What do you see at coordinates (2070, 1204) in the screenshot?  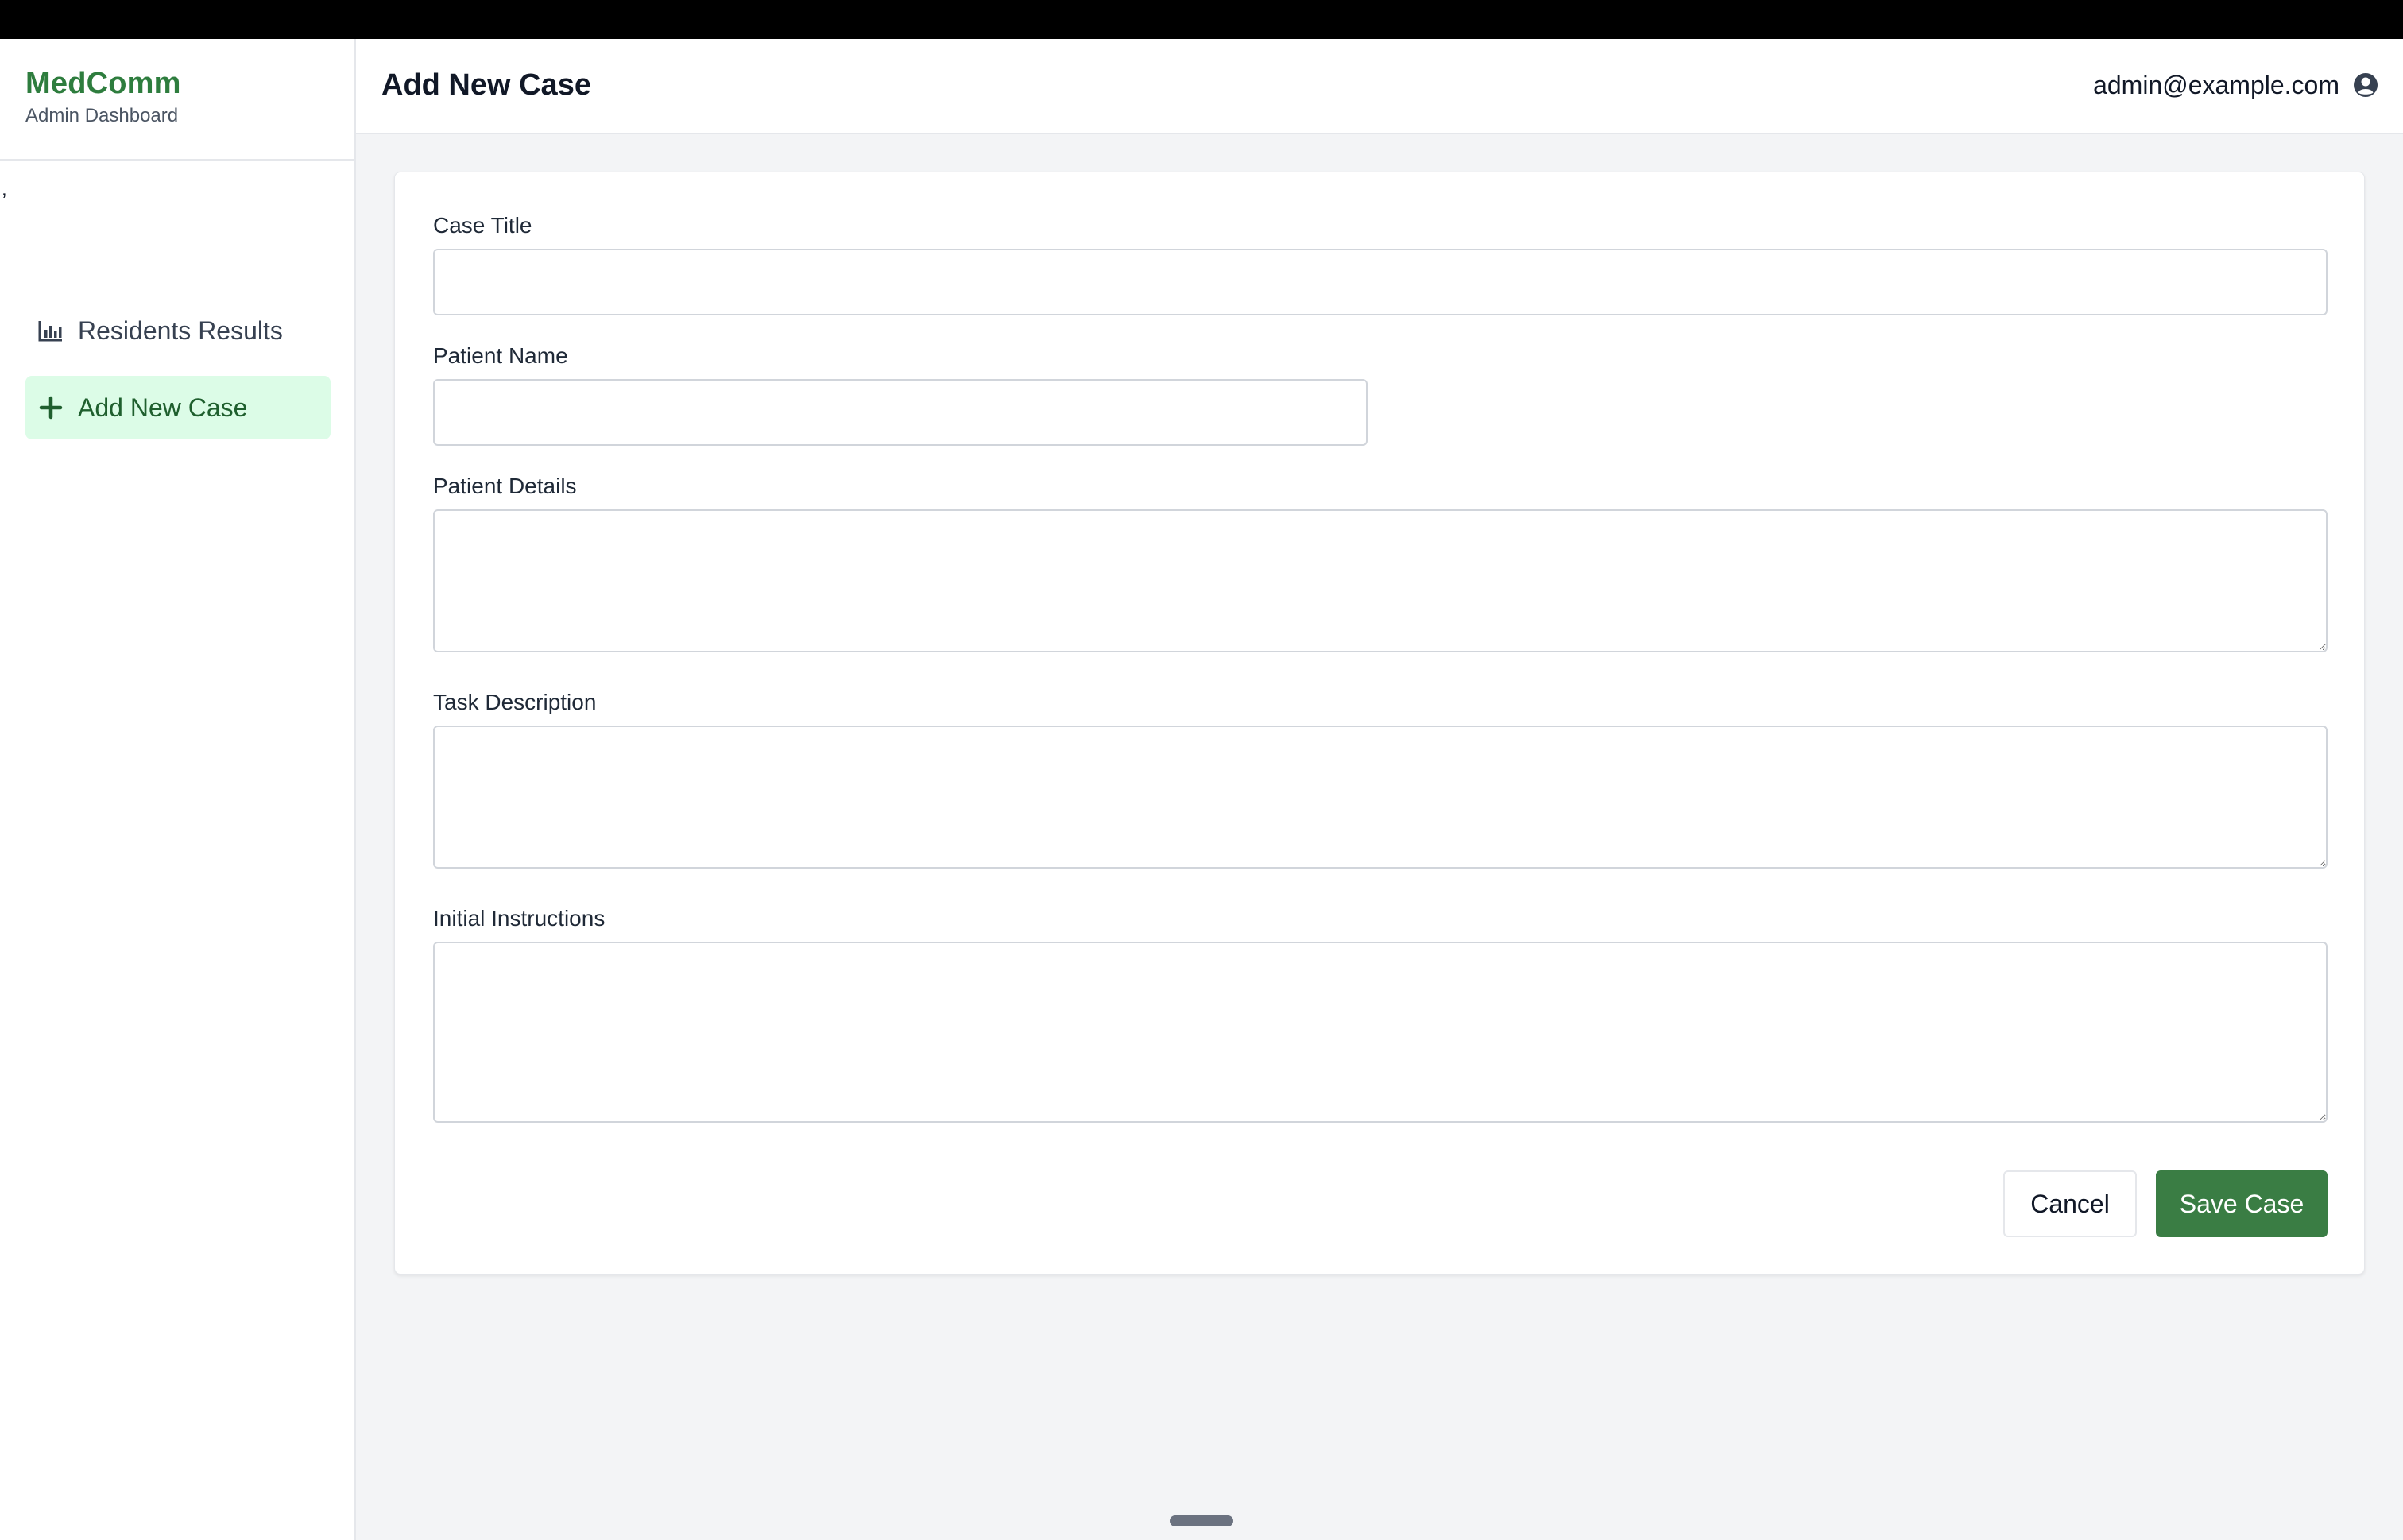 I see `cancel-button: Cancel` at bounding box center [2070, 1204].